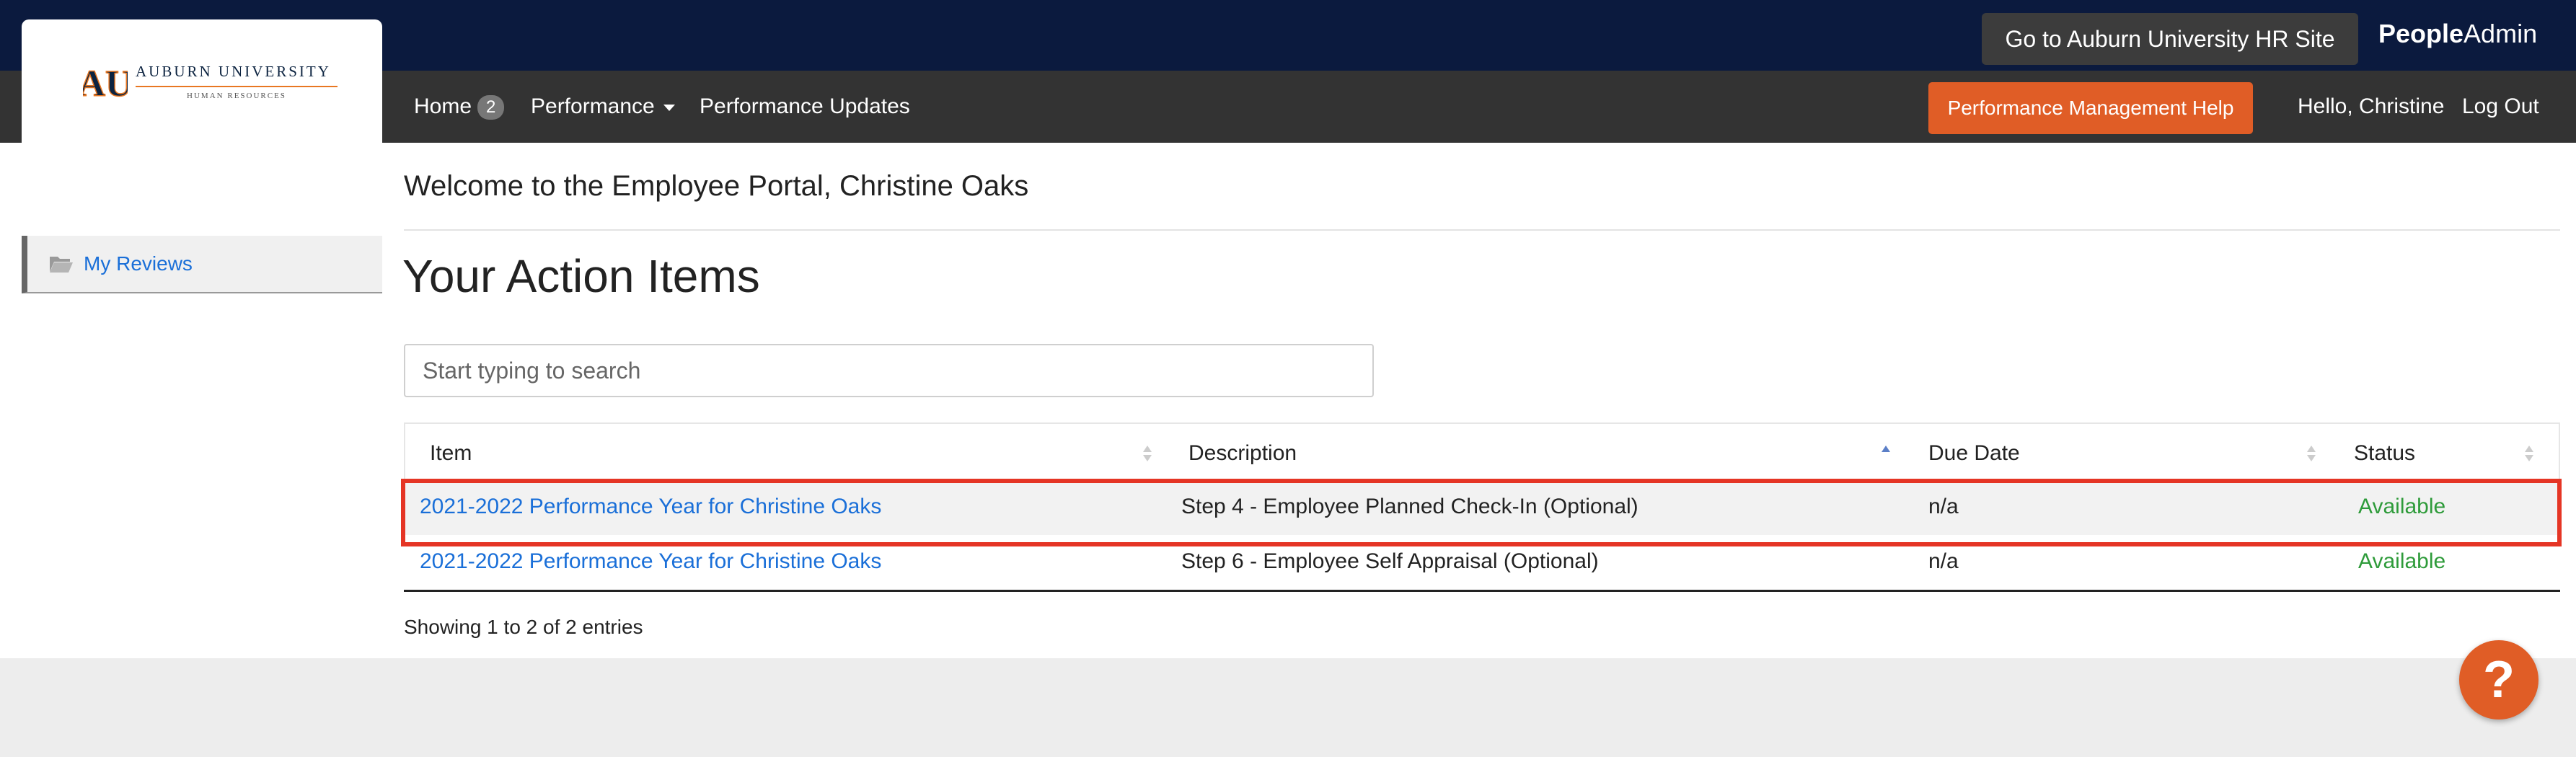 The image size is (2576, 757). I want to click on help-fab-button: ?, so click(2498, 680).